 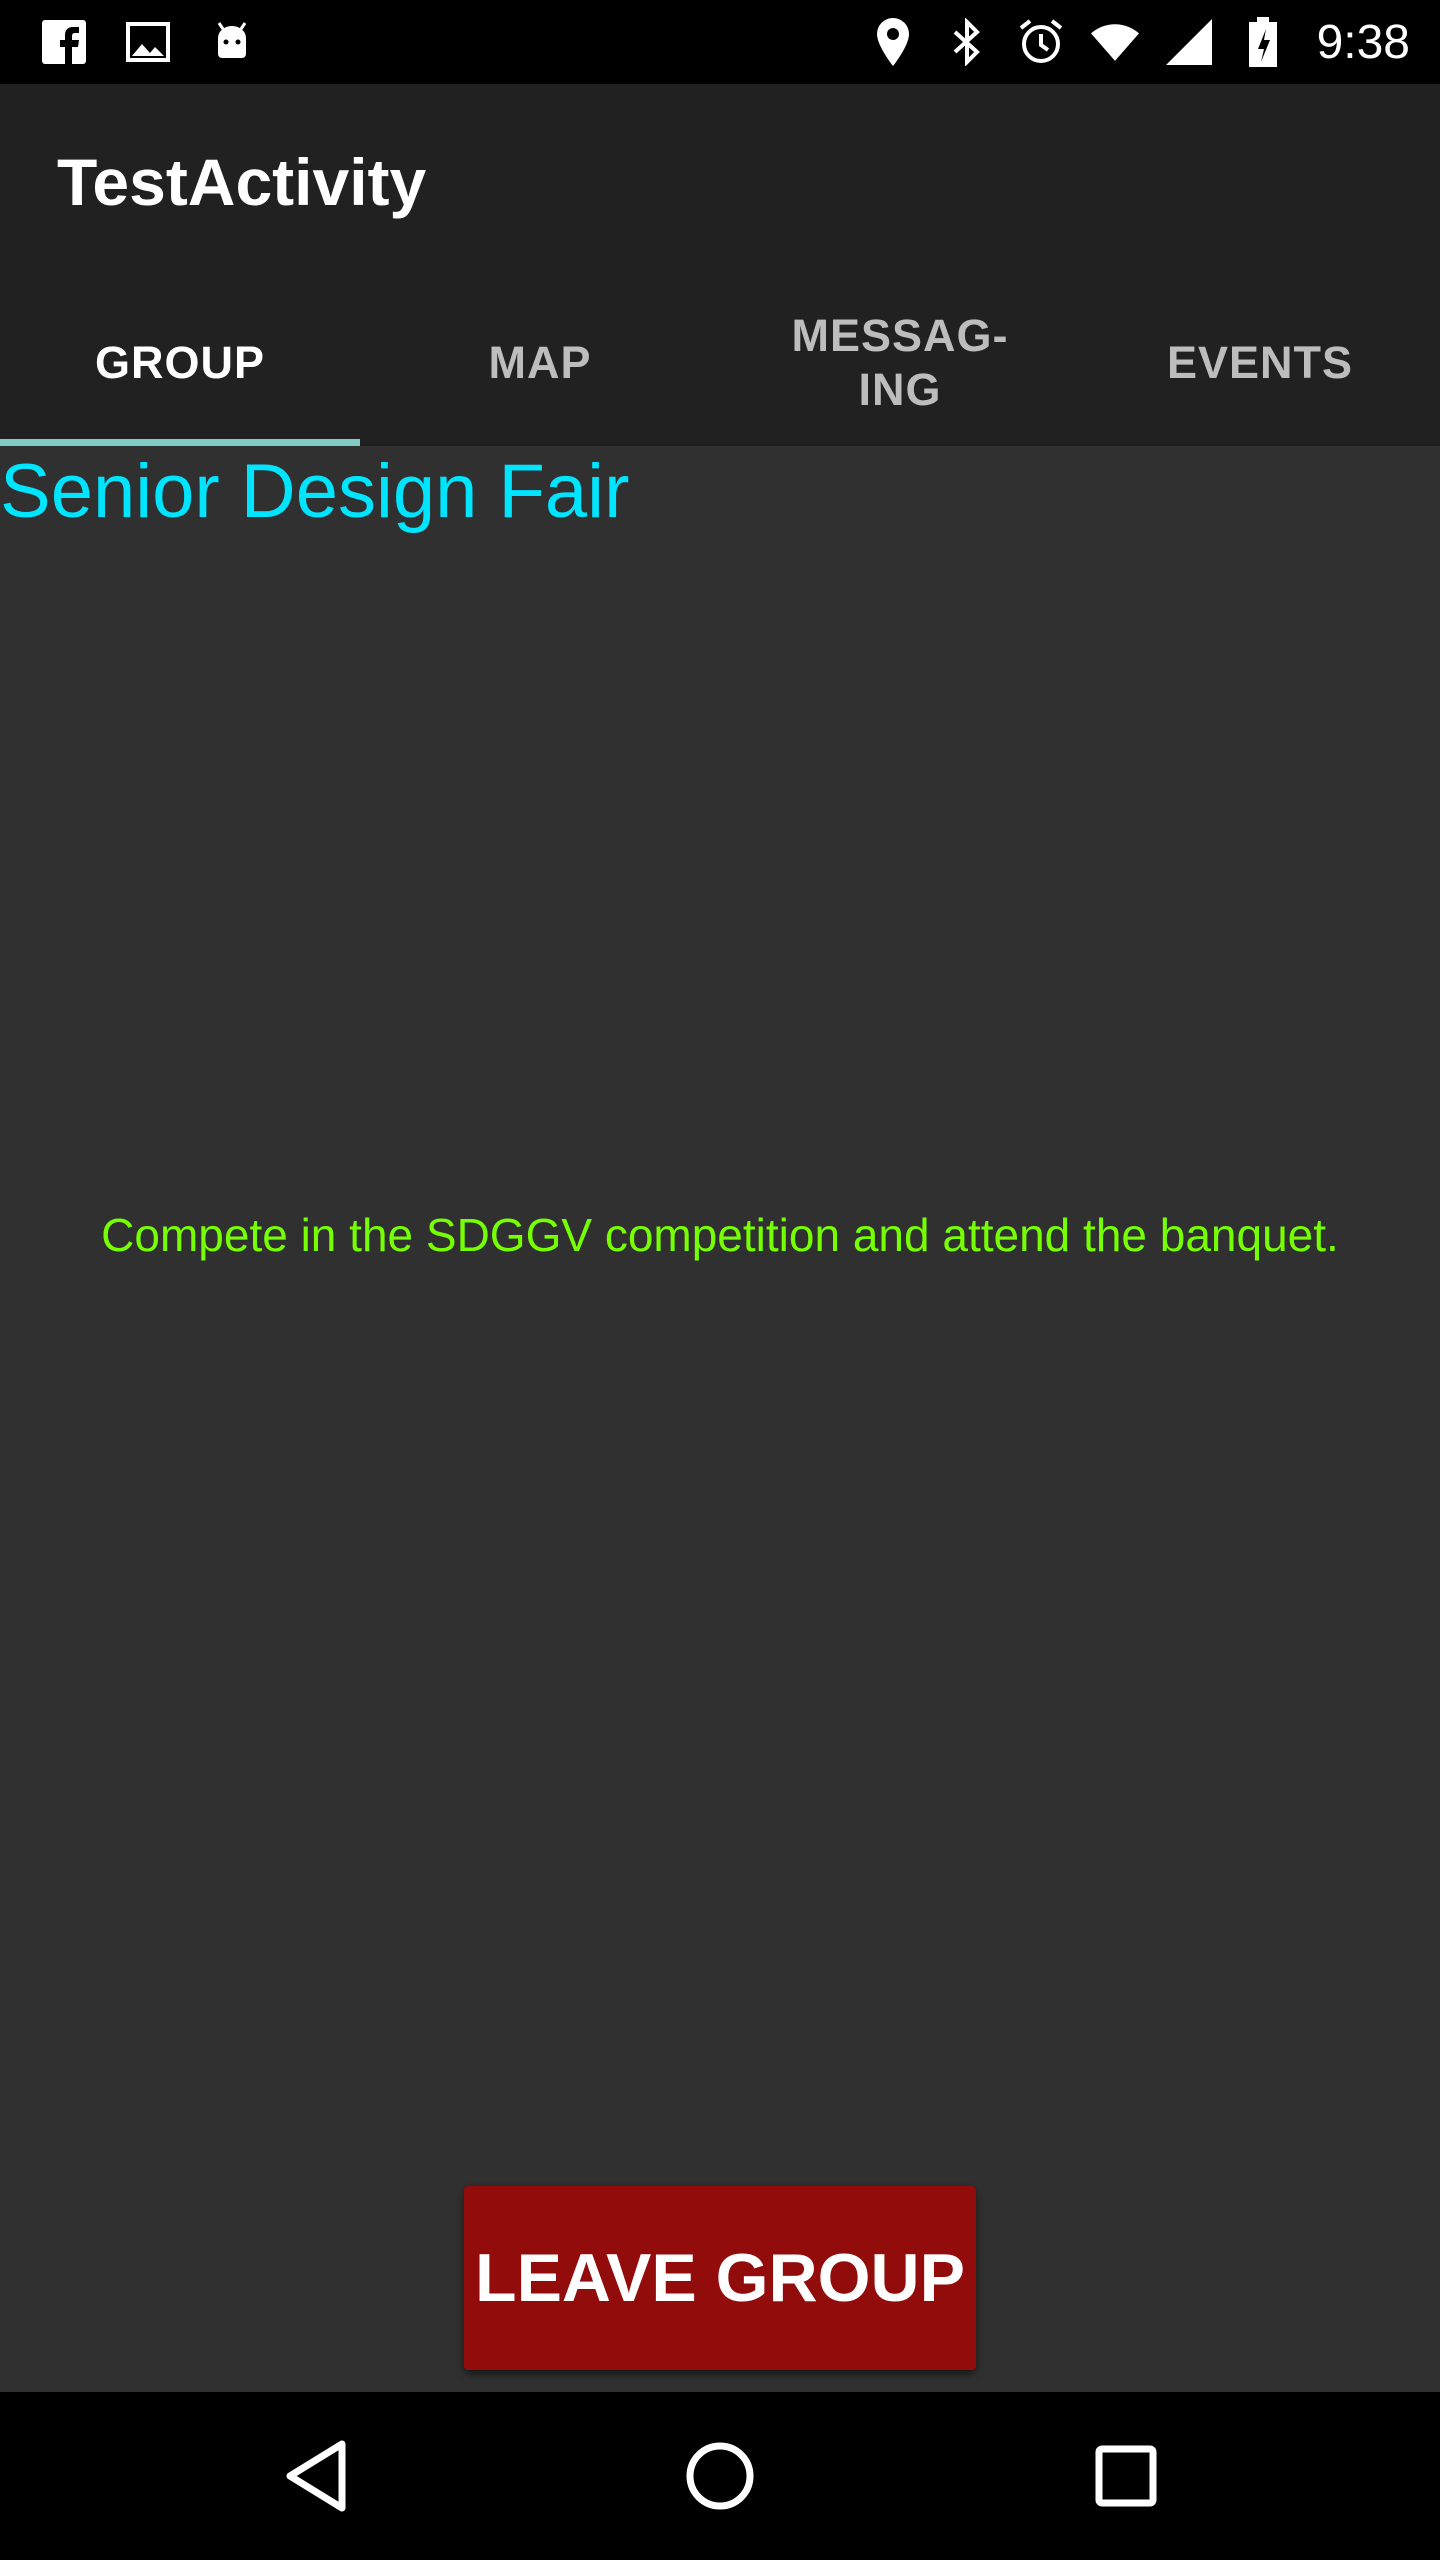 What do you see at coordinates (1263, 42) in the screenshot?
I see `battery-icon` at bounding box center [1263, 42].